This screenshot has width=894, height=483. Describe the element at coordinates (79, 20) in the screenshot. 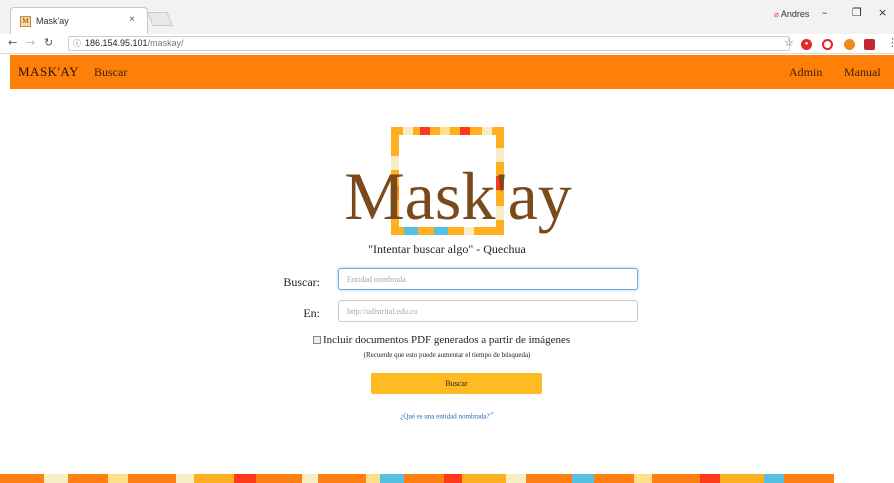

I see `browser-tab: M Mask'ay ×` at that location.